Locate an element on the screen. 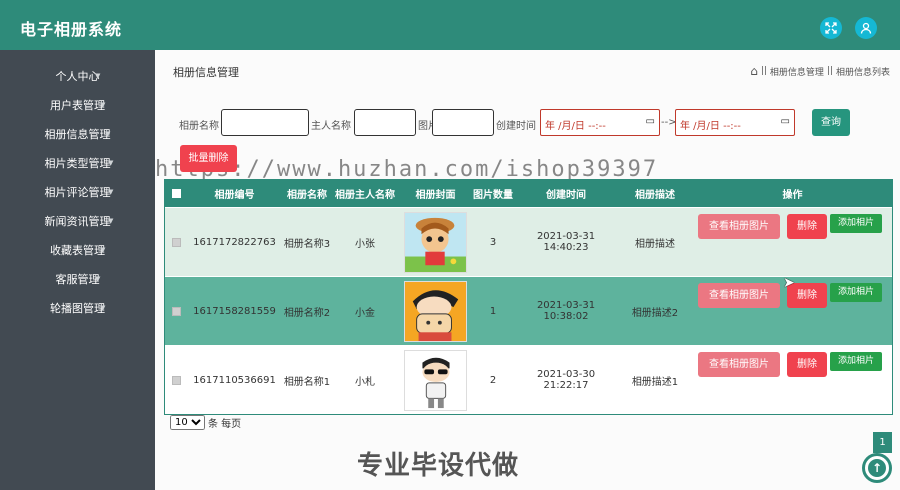 Image resolution: width=900 pixels, height=490 pixels. select-all-checkbox is located at coordinates (176, 193).